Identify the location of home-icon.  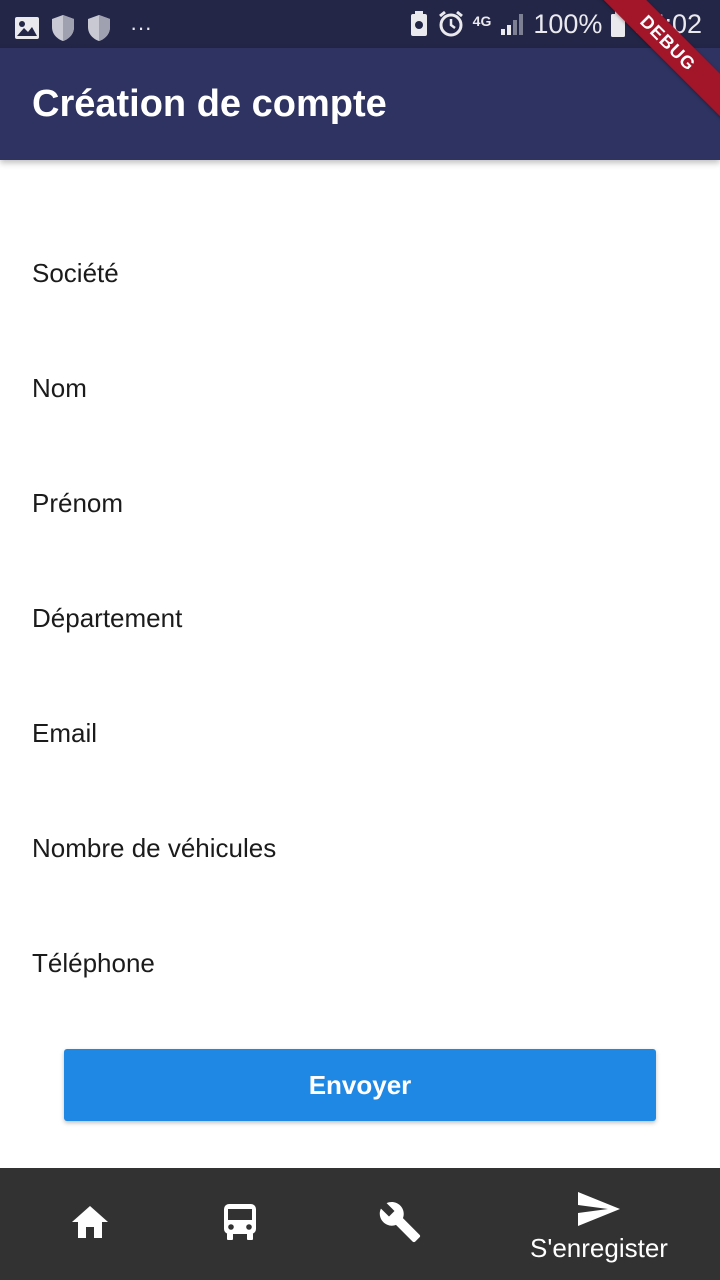
(90, 1224).